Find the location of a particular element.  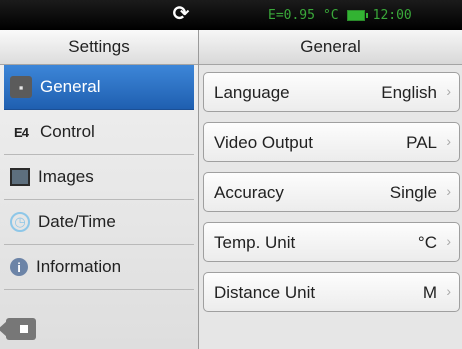

sidebar-item-control: E4 Control is located at coordinates (99, 132).